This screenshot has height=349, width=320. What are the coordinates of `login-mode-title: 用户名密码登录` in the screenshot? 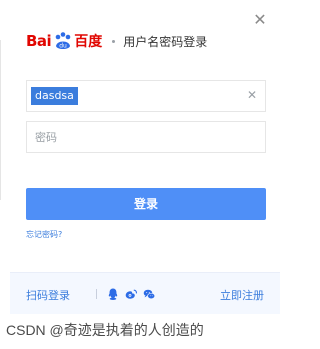 It's located at (165, 41).